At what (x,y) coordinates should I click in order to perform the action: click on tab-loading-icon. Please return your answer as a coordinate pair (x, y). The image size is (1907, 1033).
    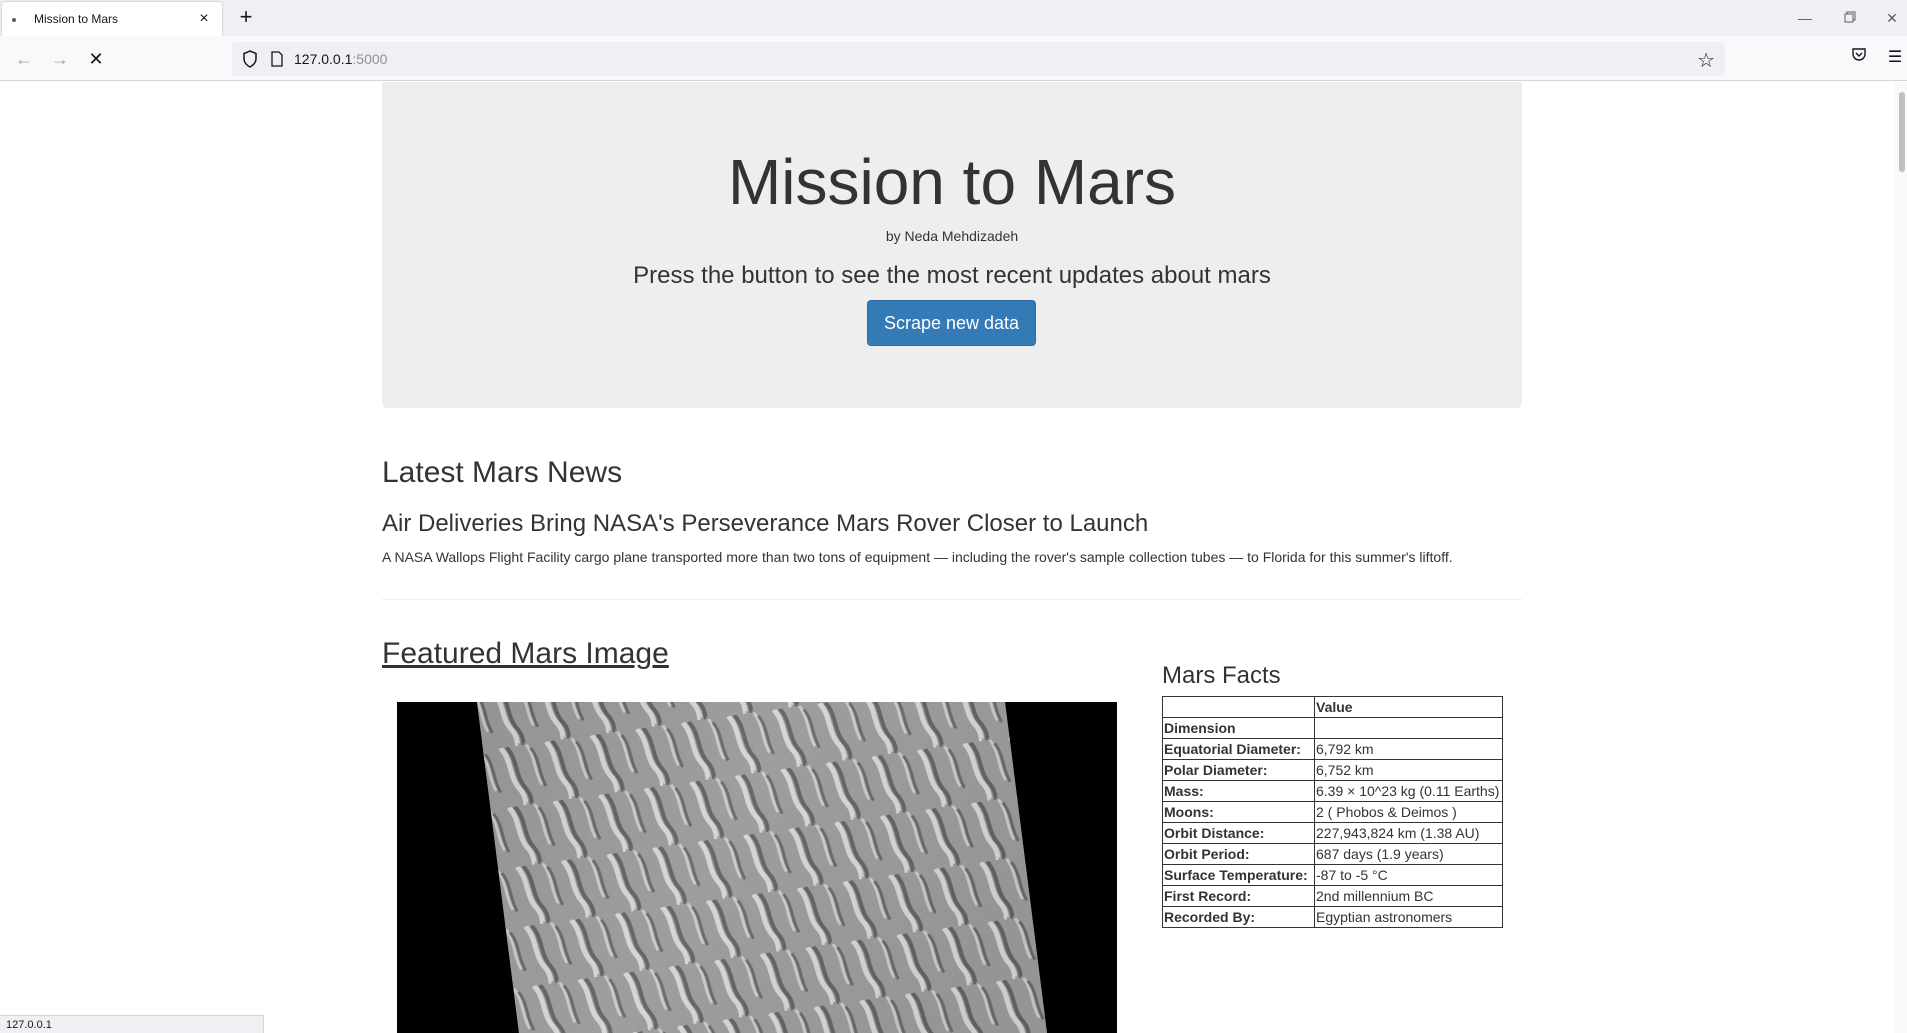
    Looking at the image, I should click on (14, 20).